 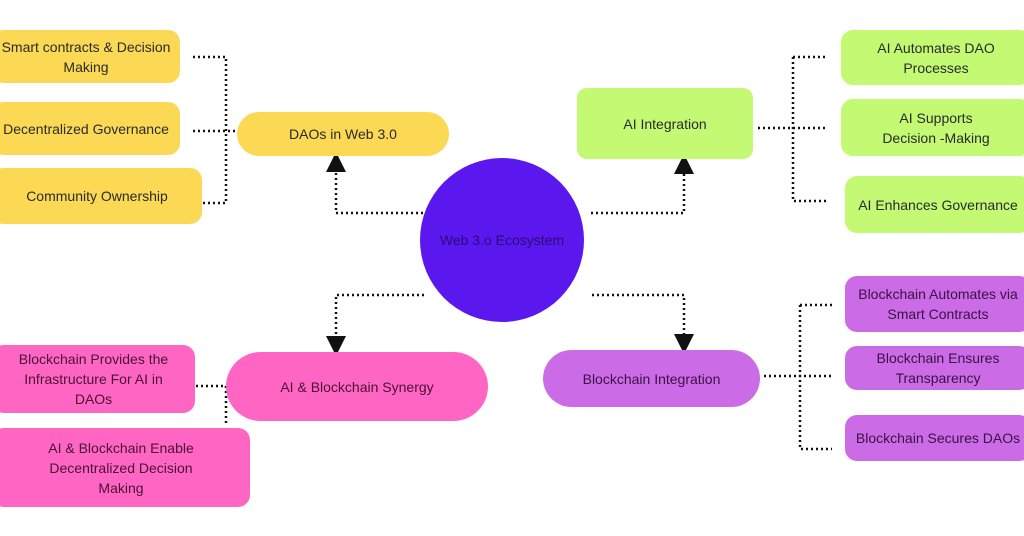 What do you see at coordinates (938, 304) in the screenshot?
I see `blockchain-child-label: Blockchain Automates via Smart Contracts` at bounding box center [938, 304].